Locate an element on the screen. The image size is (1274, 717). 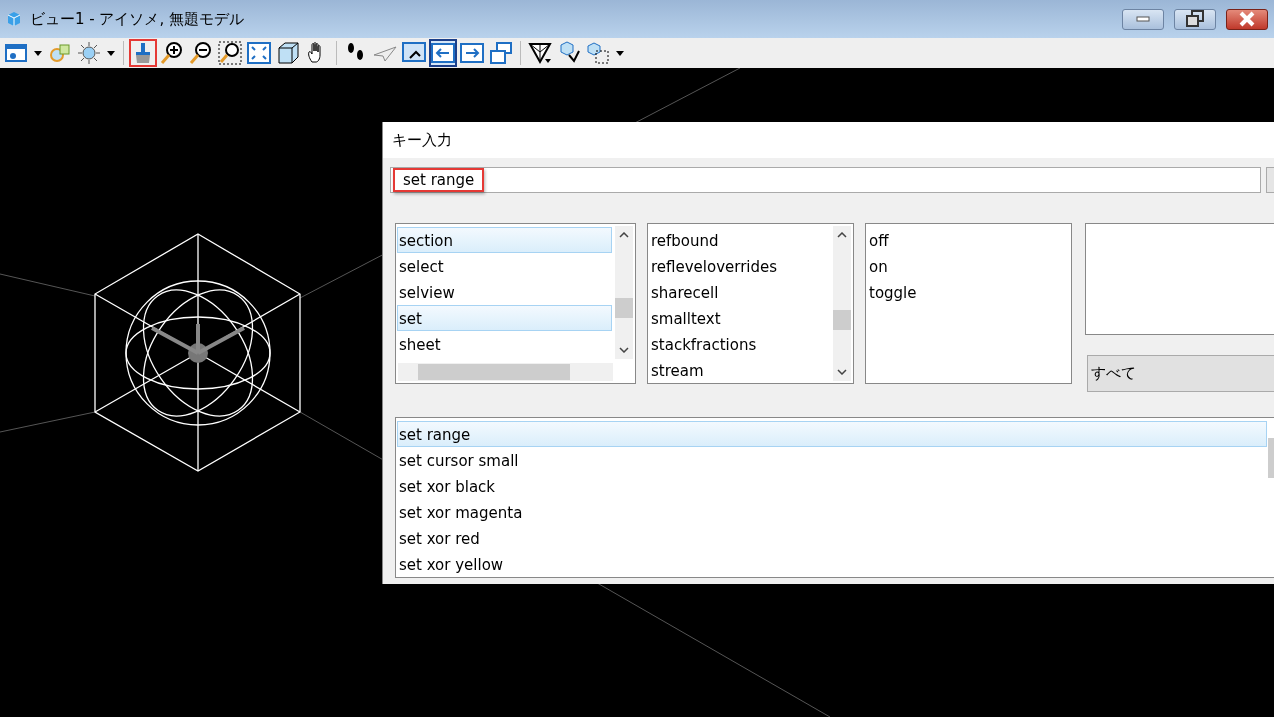
list-item: refbound is located at coordinates (741, 240).